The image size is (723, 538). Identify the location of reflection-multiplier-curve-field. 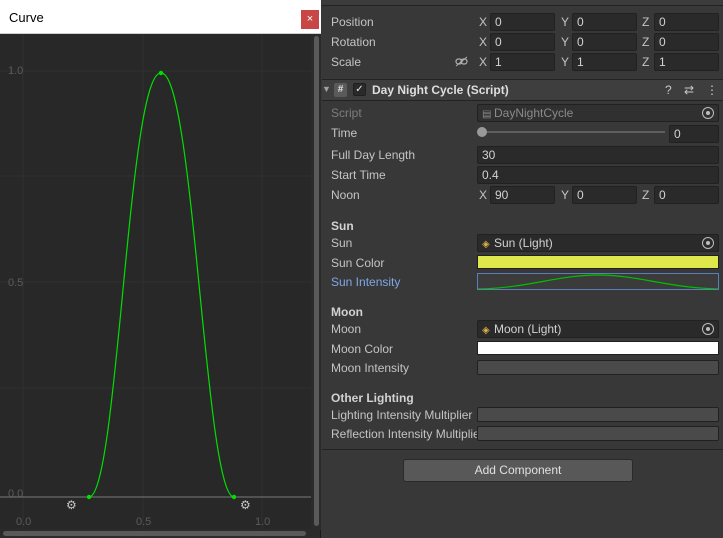
(598, 433).